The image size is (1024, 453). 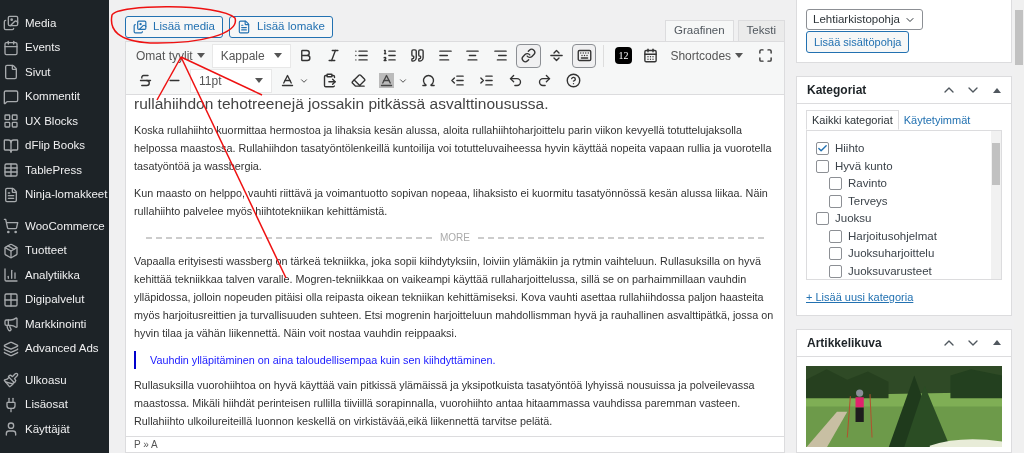 What do you see at coordinates (455, 238) in the screenshot?
I see `more-separator: MORE` at bounding box center [455, 238].